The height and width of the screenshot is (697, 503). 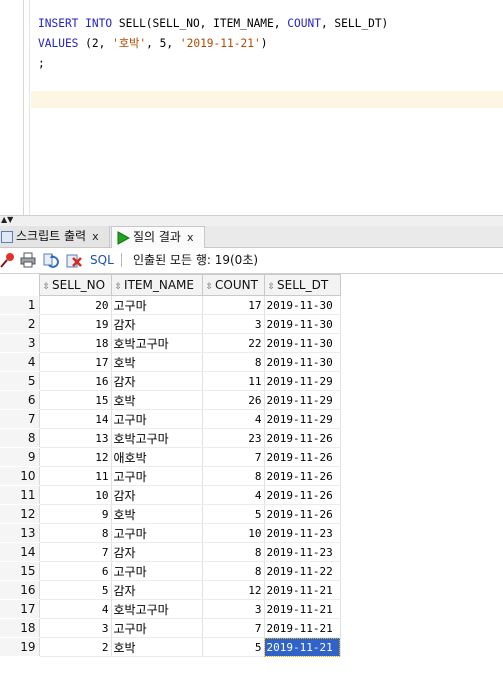 I want to click on cell-item-name: 애호박, so click(x=157, y=457).